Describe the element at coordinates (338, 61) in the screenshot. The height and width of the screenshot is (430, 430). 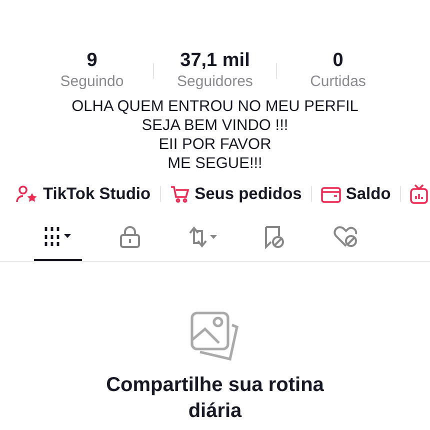
I see `stat-count: 0` at that location.